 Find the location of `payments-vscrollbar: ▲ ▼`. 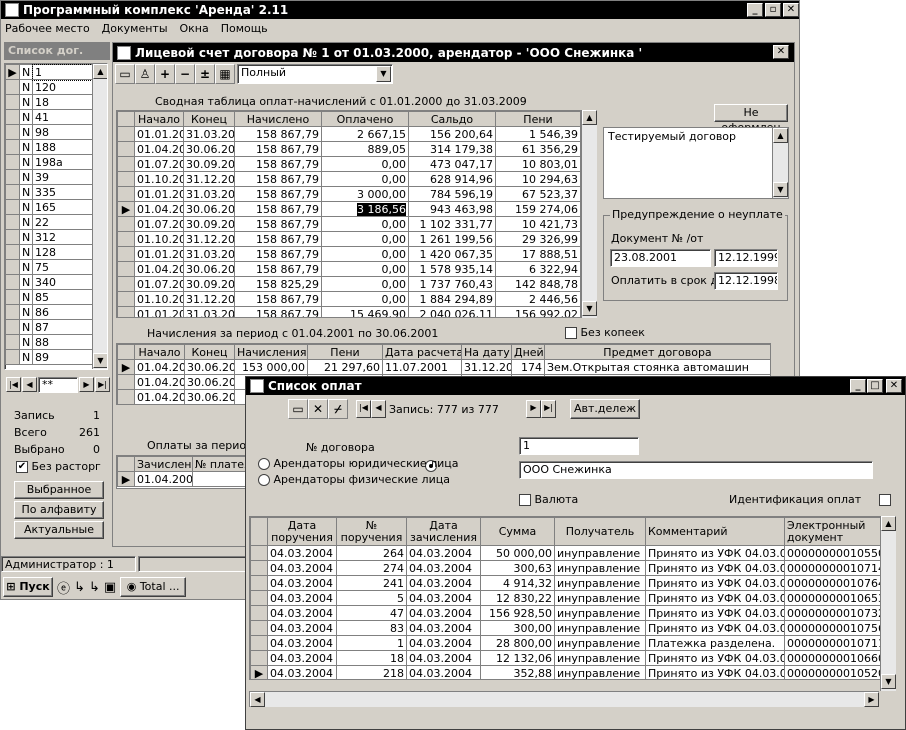

payments-vscrollbar: ▲ ▼ is located at coordinates (888, 603).